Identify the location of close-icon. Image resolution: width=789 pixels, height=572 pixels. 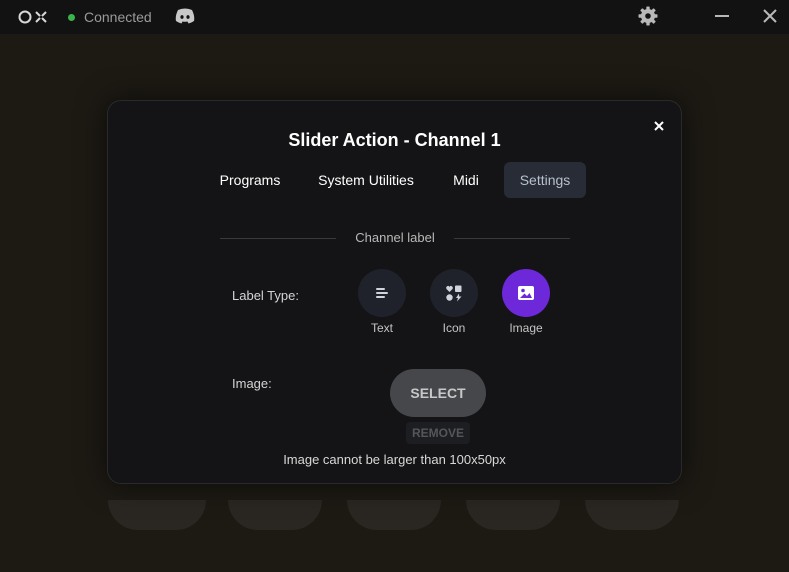
(770, 16).